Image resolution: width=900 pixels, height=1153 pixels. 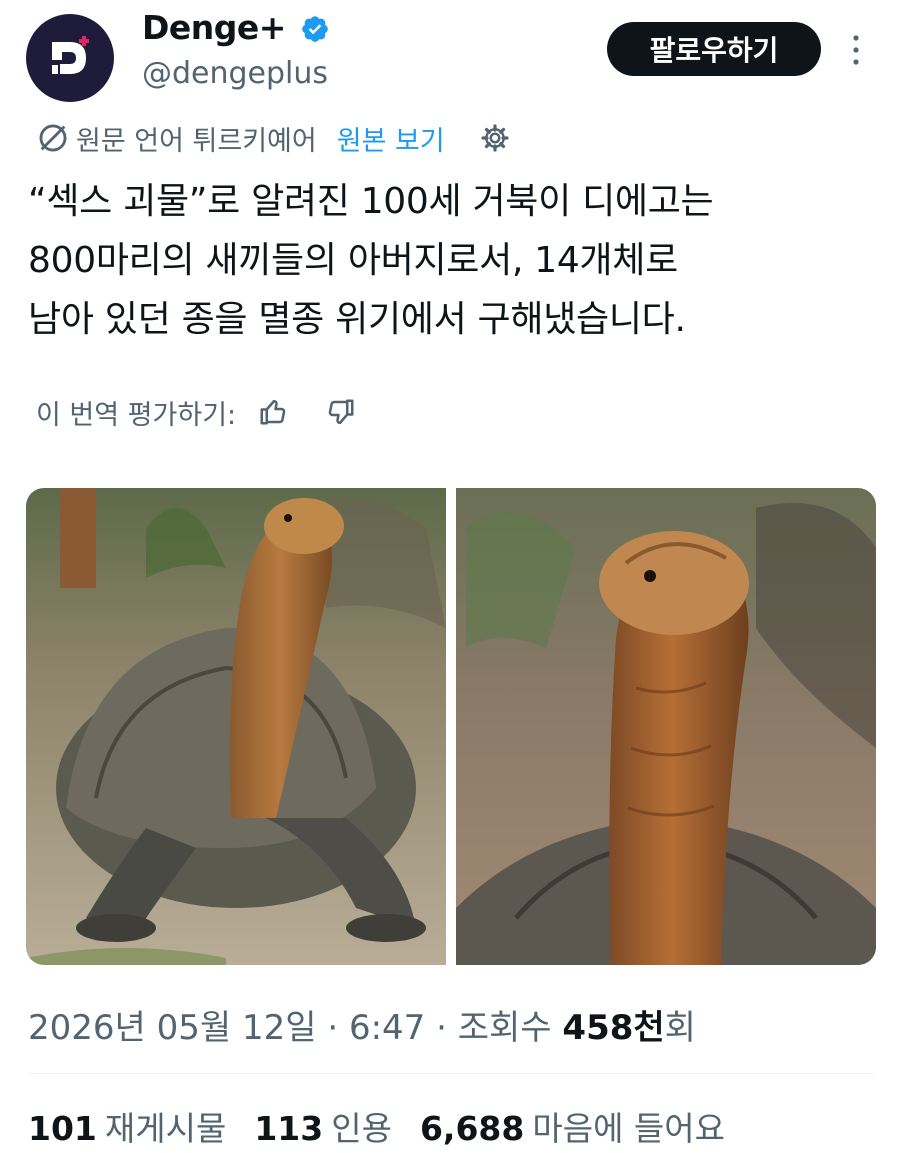 I want to click on thumbs-down-icon, so click(x=341, y=412).